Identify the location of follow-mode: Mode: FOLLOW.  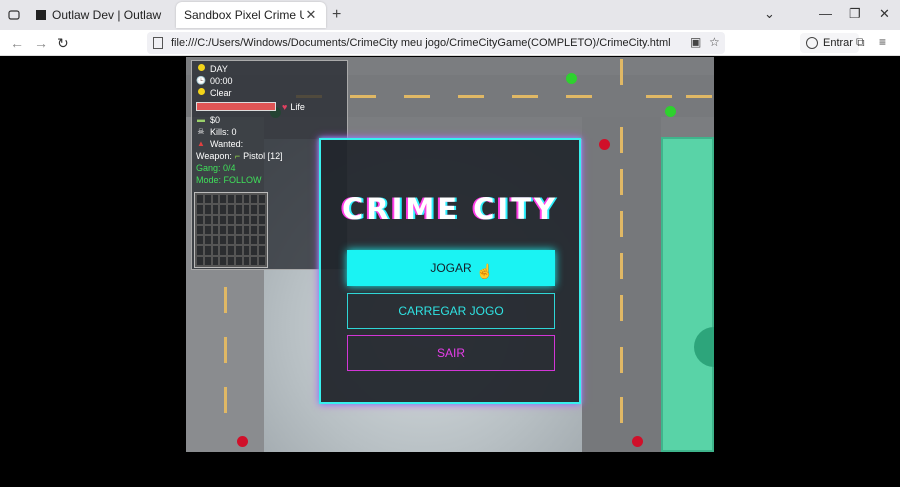
(229, 180).